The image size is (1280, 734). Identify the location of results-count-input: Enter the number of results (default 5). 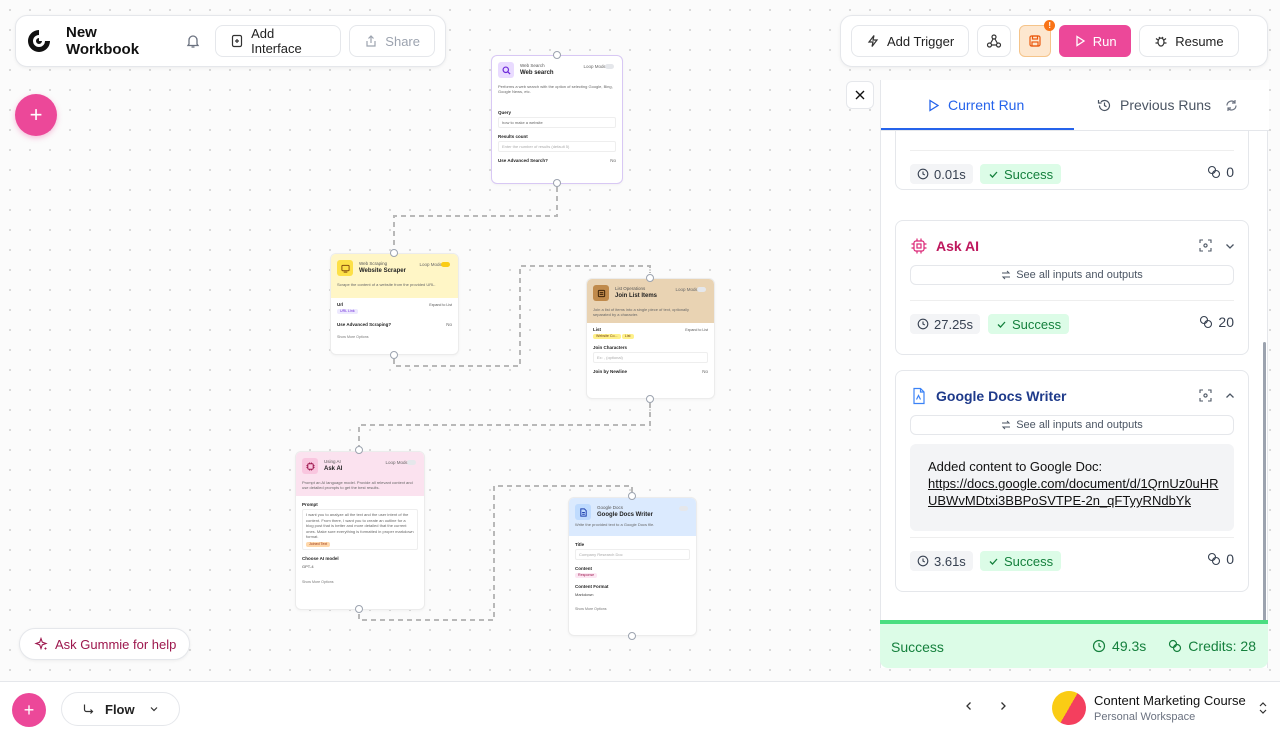
(557, 146).